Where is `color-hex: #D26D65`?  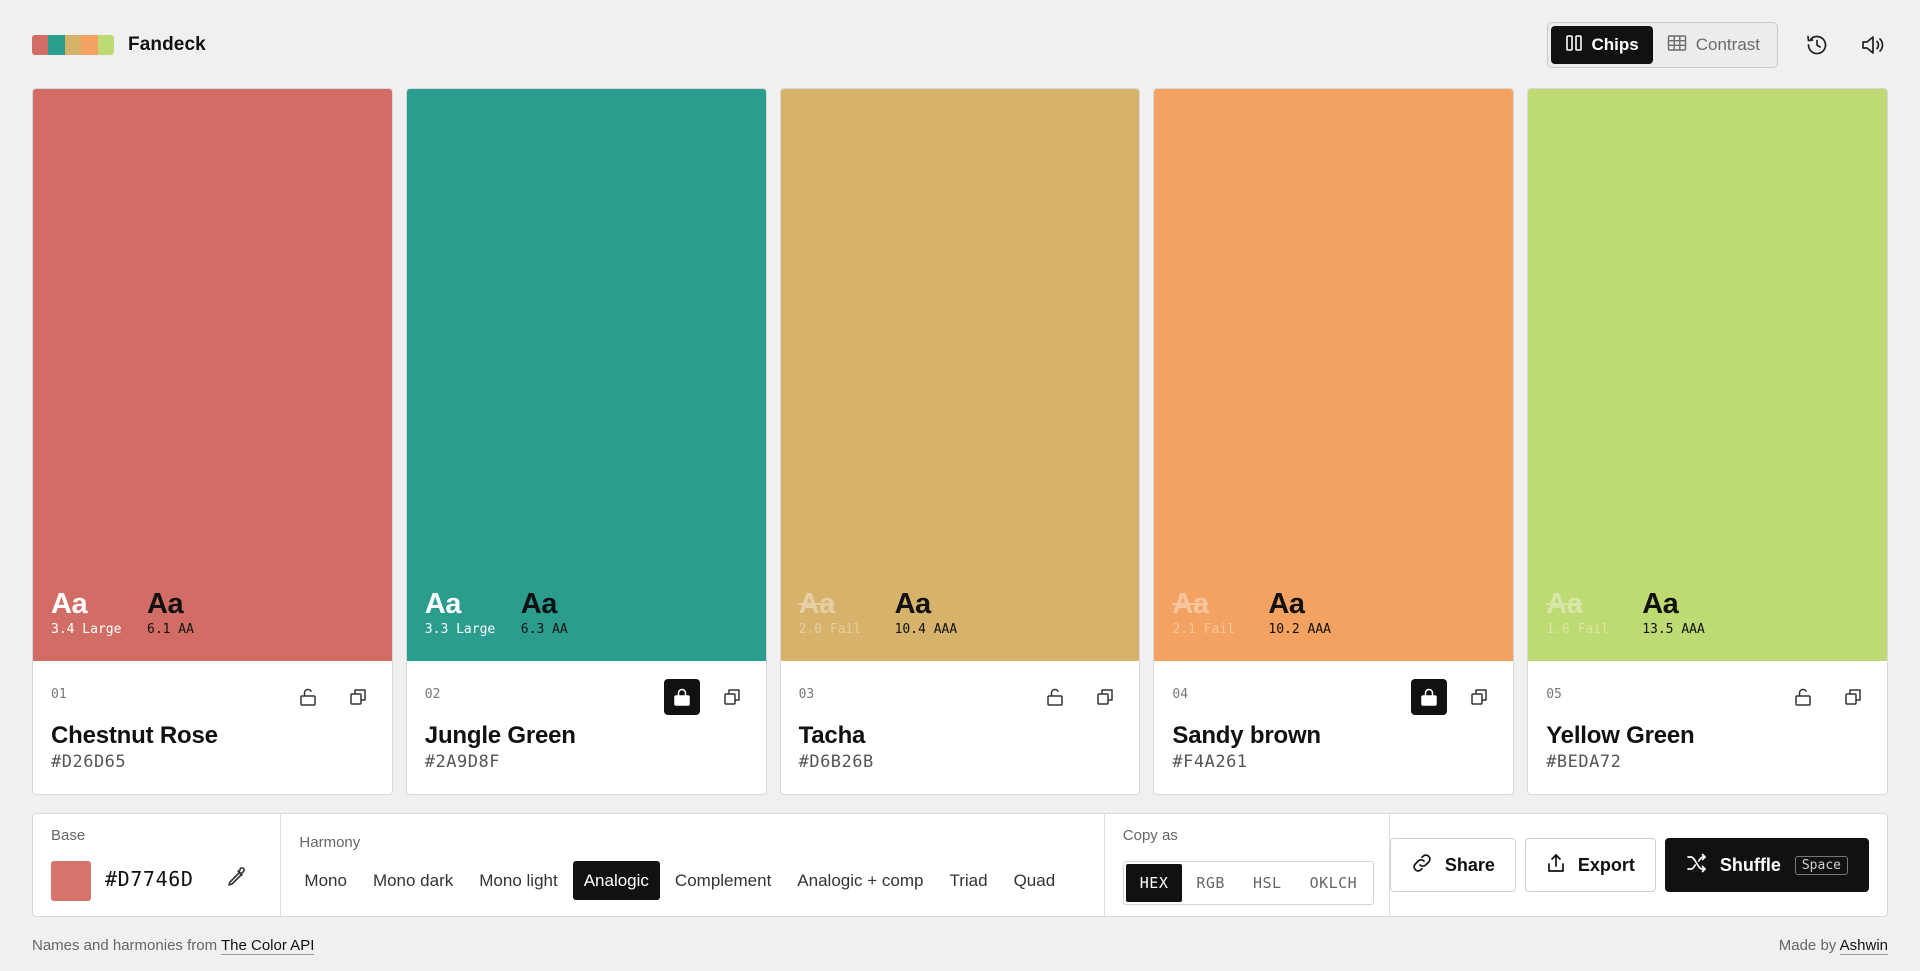
color-hex: #D26D65 is located at coordinates (212, 762).